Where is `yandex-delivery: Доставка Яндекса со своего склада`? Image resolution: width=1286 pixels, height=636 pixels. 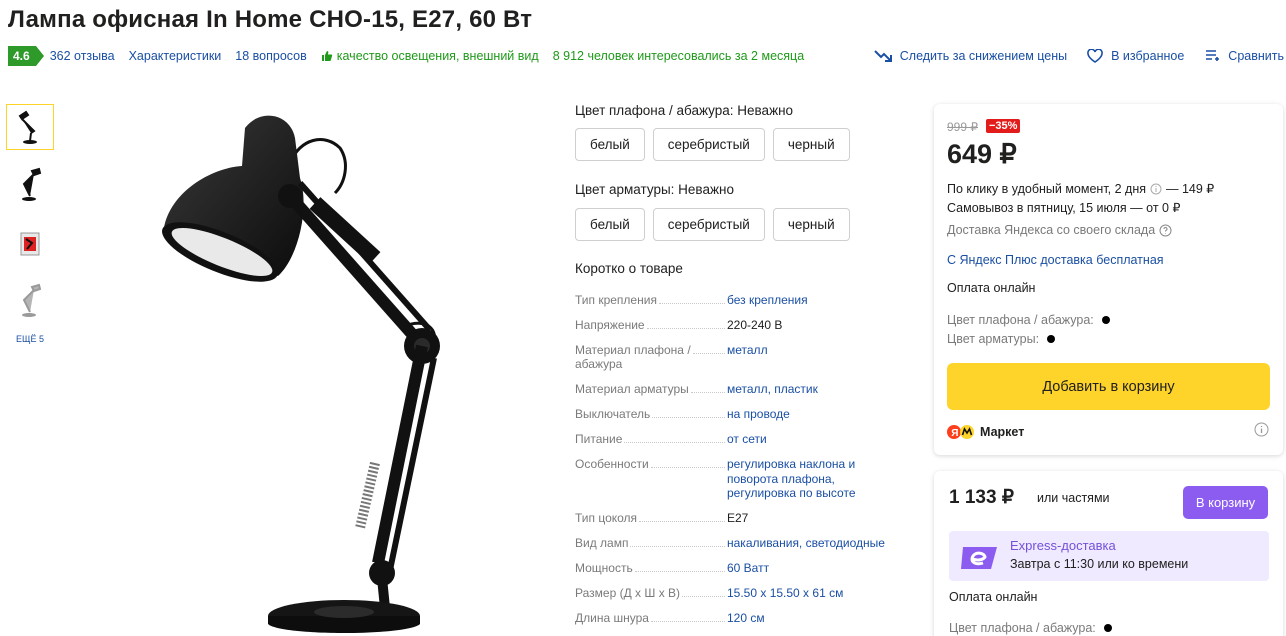
yandex-delivery: Доставка Яндекса со своего склада is located at coordinates (1059, 230).